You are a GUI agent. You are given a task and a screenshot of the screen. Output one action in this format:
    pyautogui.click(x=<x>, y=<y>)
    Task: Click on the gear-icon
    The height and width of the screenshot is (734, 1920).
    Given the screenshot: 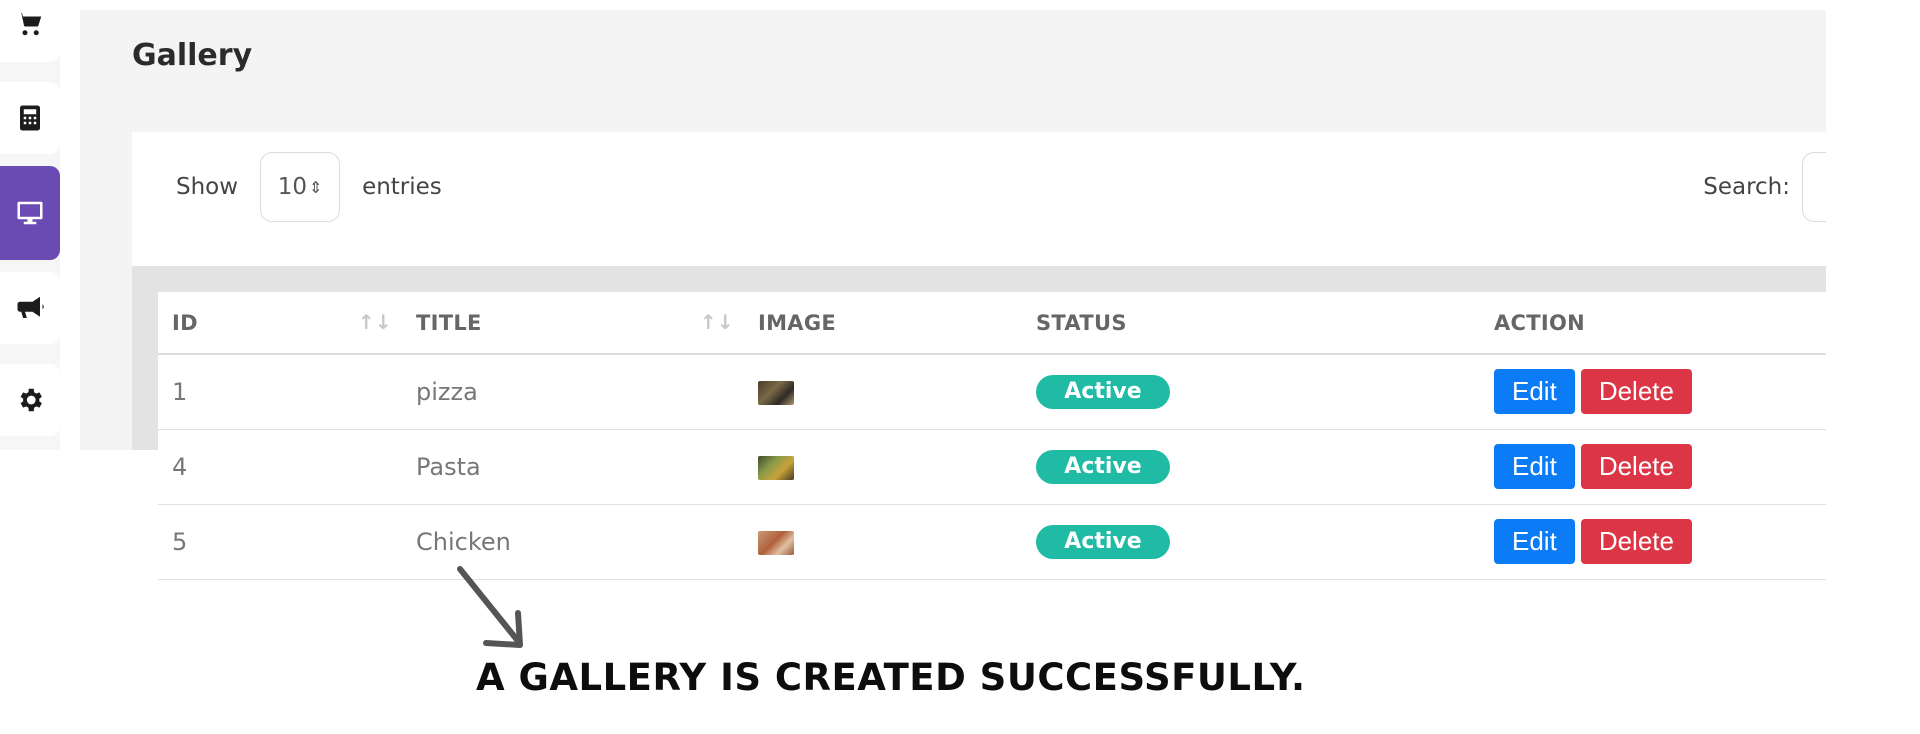 What is the action you would take?
    pyautogui.click(x=31, y=400)
    